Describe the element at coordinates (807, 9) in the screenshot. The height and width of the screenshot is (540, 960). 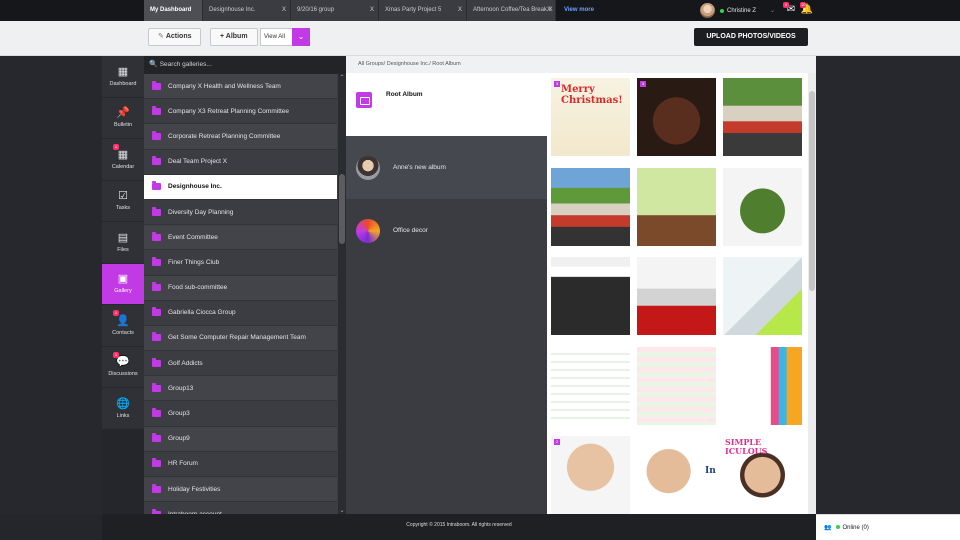
I see `bell-icon: 🔔 10` at that location.